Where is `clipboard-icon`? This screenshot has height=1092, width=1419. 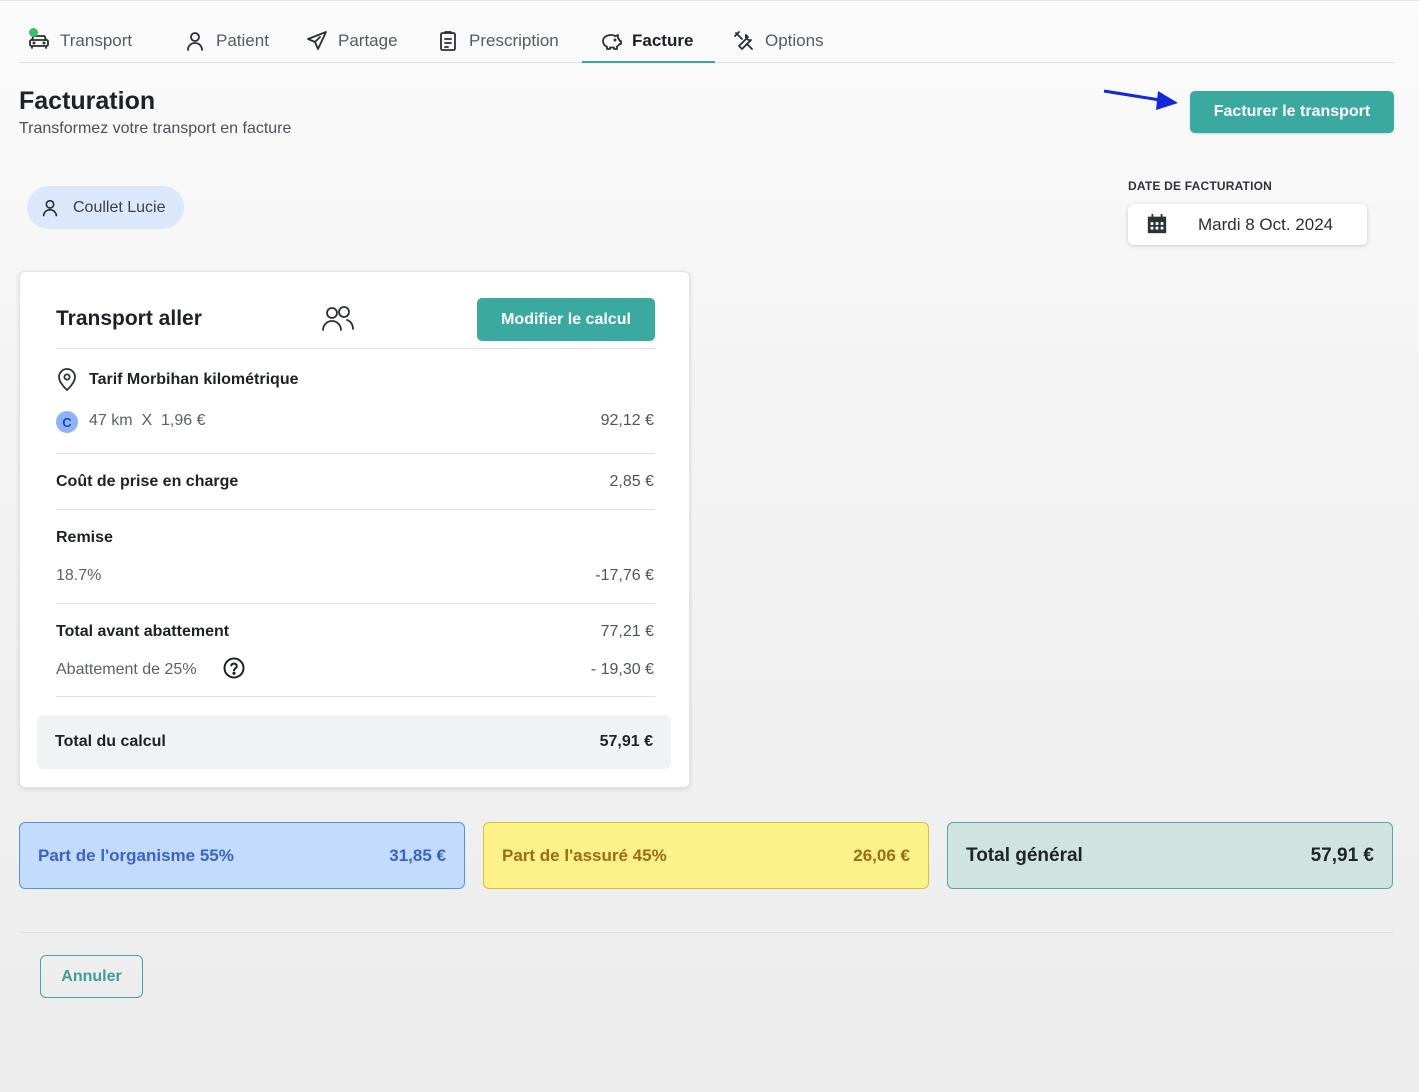 clipboard-icon is located at coordinates (448, 41).